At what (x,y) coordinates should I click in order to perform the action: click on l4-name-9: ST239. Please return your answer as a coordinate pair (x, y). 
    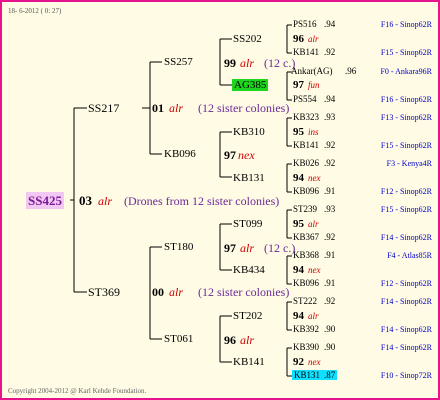
    Looking at the image, I should click on (305, 209).